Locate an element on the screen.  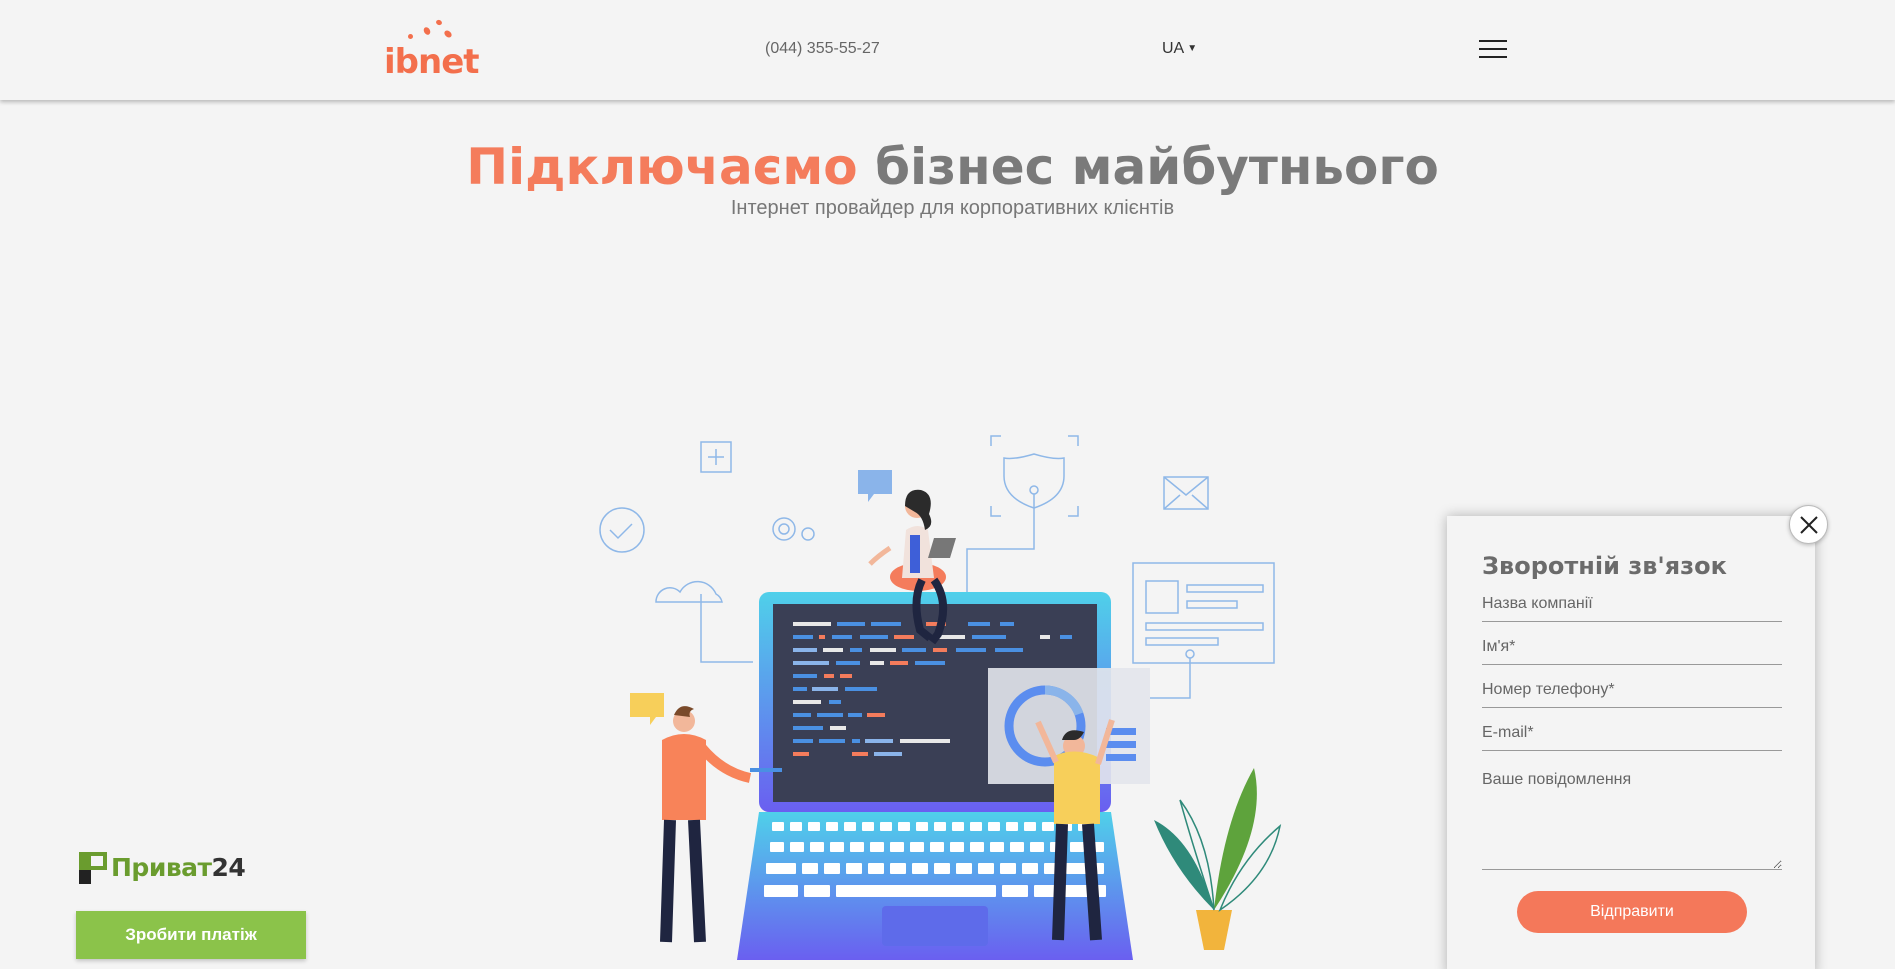
hero-title-rest: бізнес майбутнього is located at coordinates (1157, 167).